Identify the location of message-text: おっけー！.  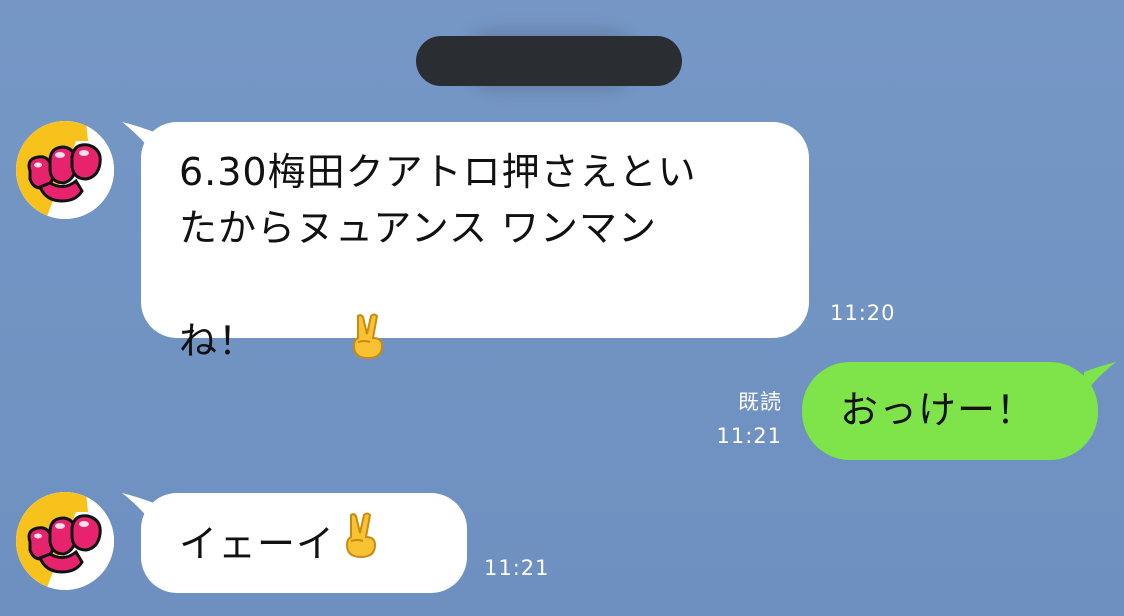
(938, 410).